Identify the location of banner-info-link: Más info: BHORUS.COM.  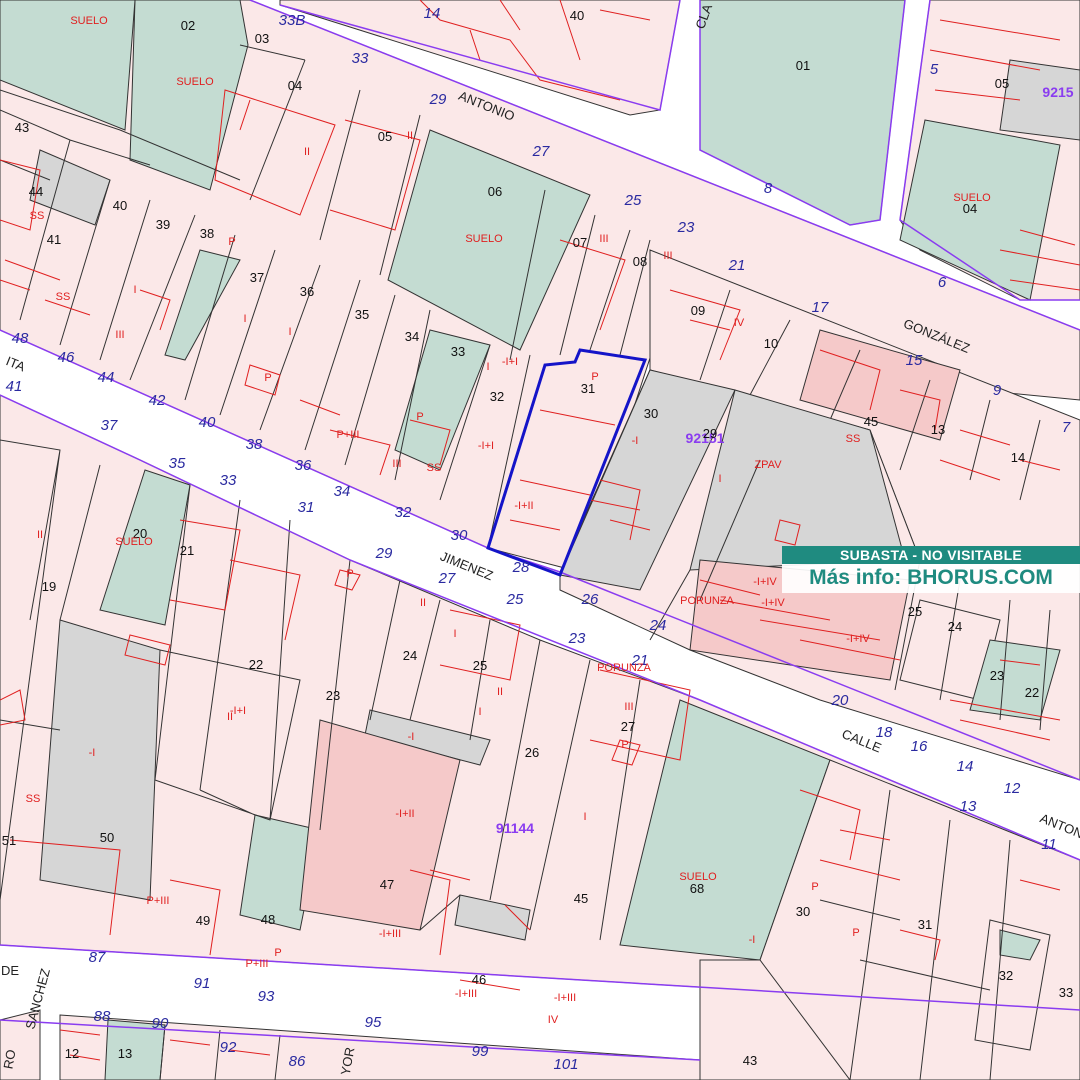
(931, 578).